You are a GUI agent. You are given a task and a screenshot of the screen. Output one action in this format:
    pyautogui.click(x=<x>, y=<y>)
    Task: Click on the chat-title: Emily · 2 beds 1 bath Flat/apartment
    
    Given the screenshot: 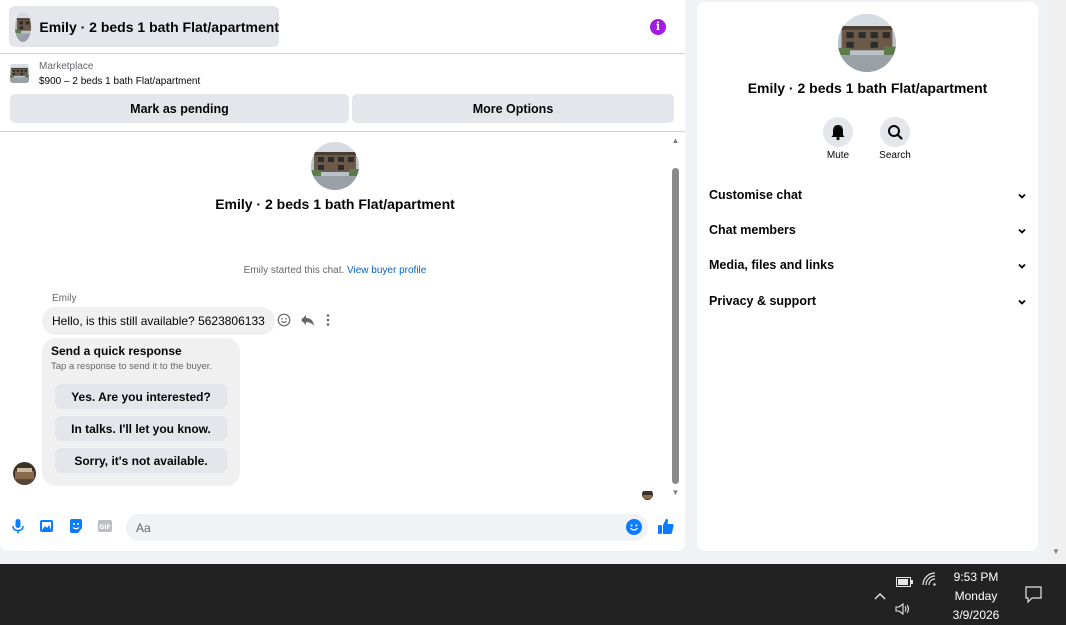 What is the action you would take?
    pyautogui.click(x=159, y=26)
    